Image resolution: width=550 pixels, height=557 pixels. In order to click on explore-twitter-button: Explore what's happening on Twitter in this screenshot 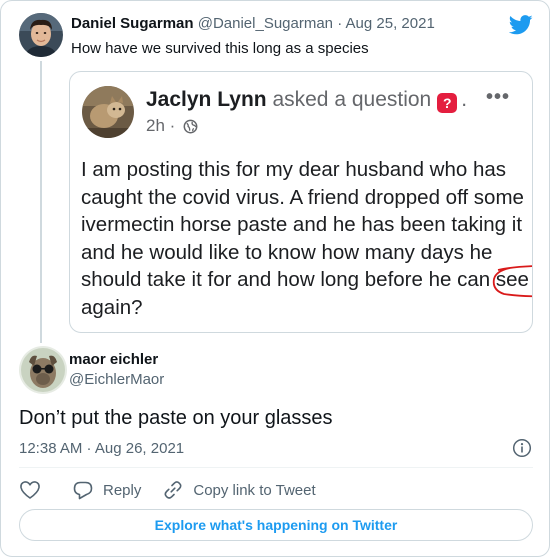, I will do `click(276, 525)`.